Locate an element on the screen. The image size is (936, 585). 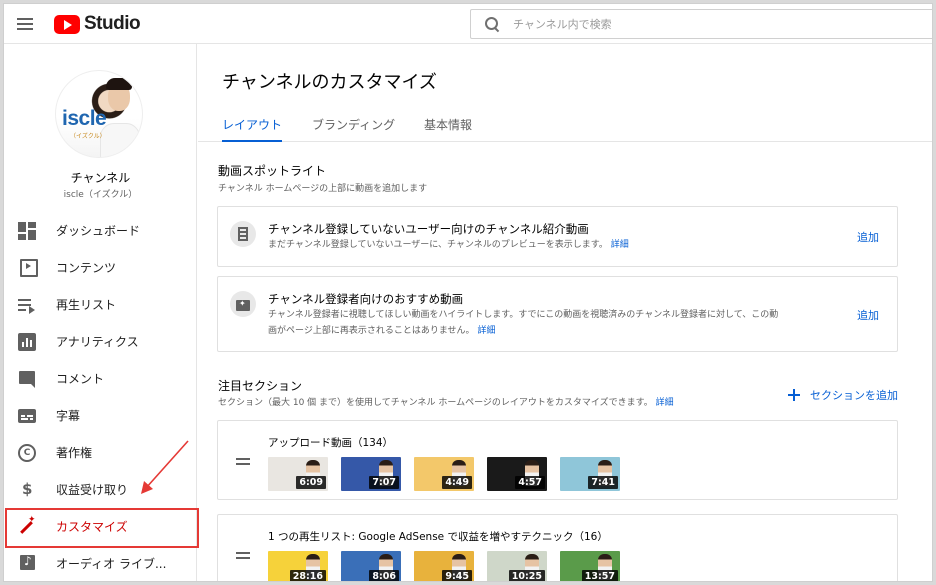
sidebar-item-analytics: アナリティクス is located at coordinates (100, 341).